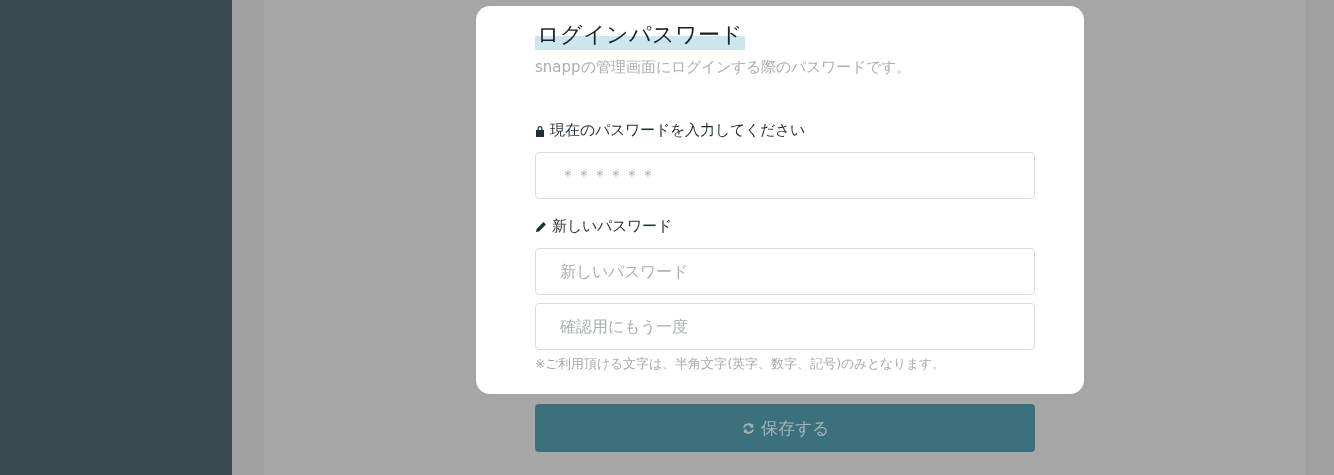  I want to click on input-field: 新しいパスワード, so click(785, 271).